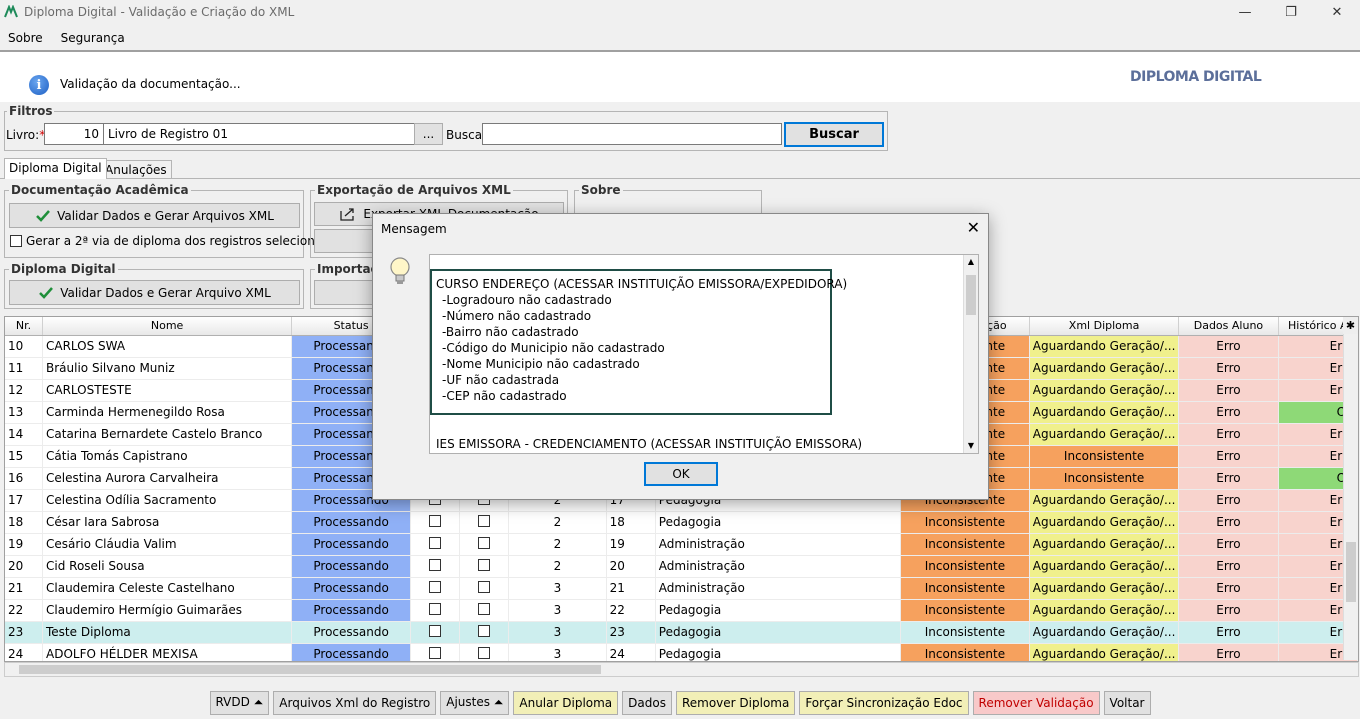 The width and height of the screenshot is (1360, 719). What do you see at coordinates (973, 227) in the screenshot?
I see `dialog-close-button: ✕` at bounding box center [973, 227].